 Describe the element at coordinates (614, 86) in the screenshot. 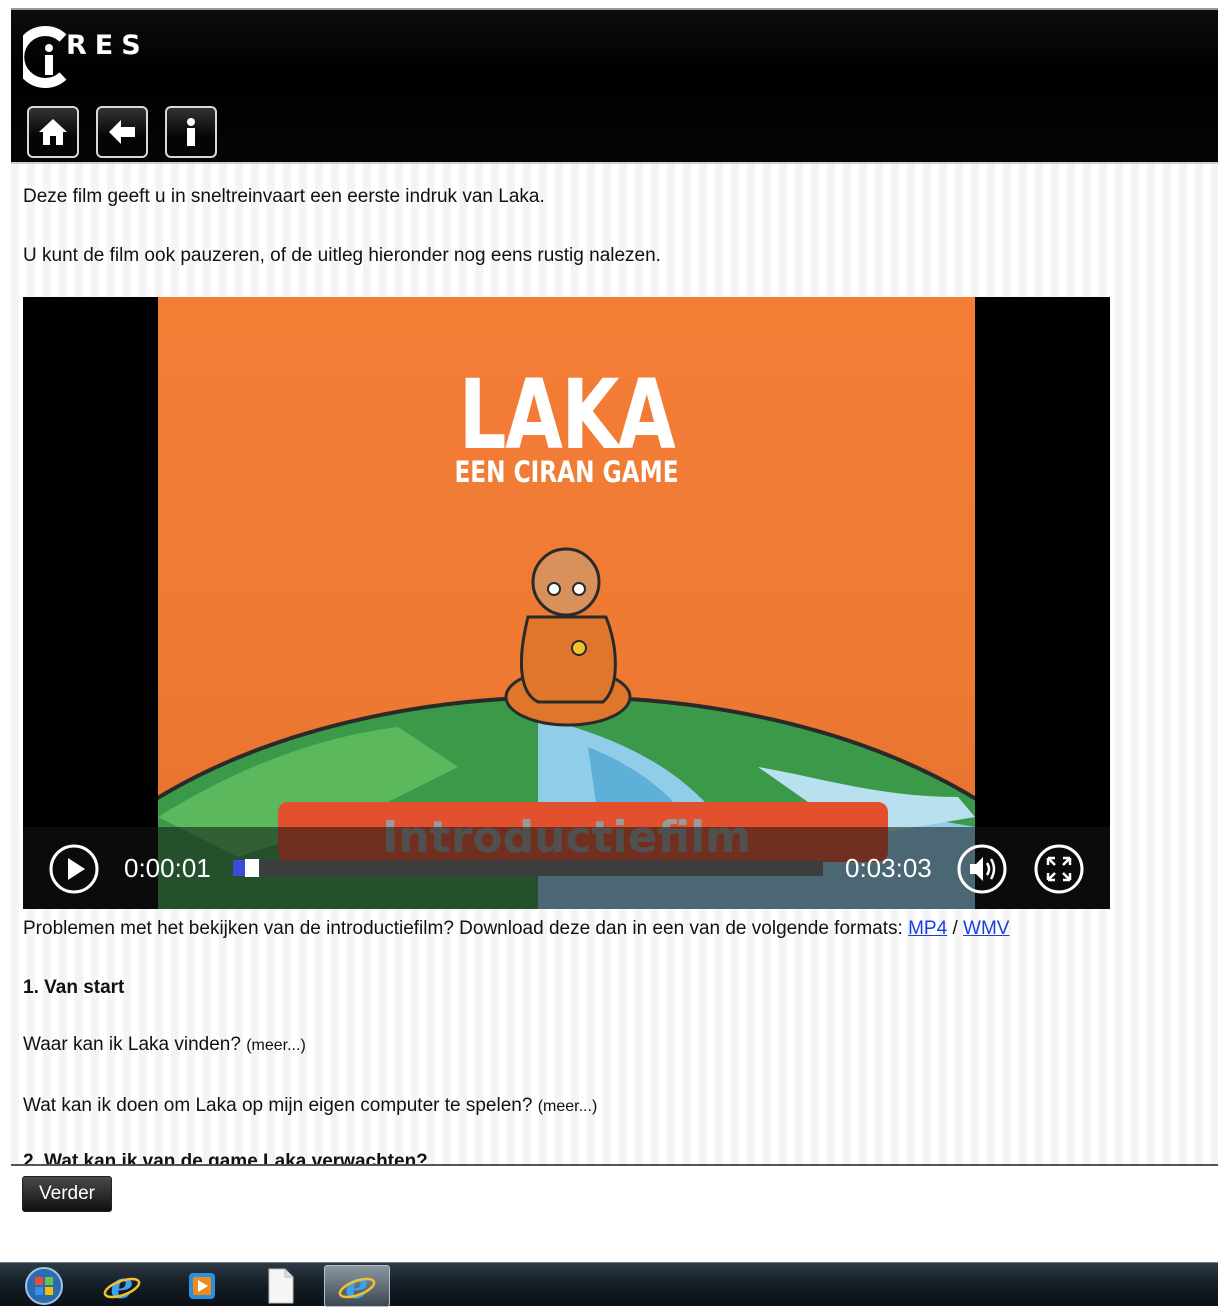

I see `app-header: RES` at that location.